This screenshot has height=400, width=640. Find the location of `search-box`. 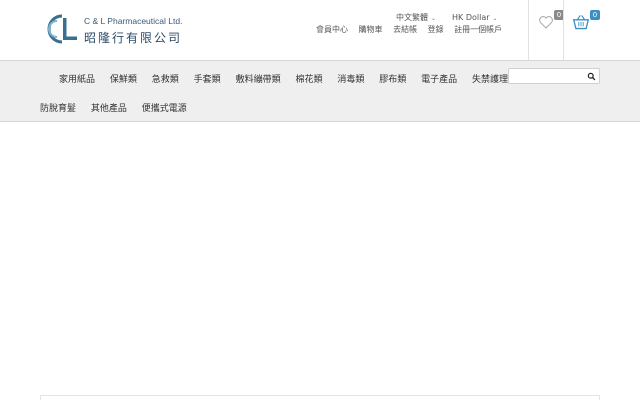

search-box is located at coordinates (554, 76).